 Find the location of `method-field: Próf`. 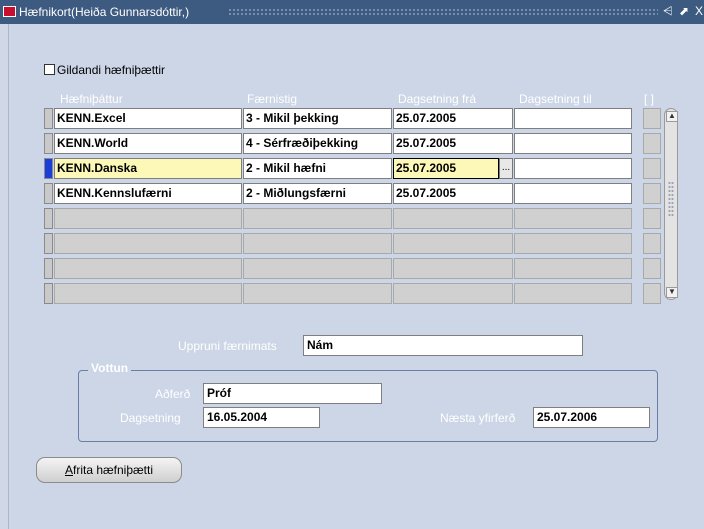

method-field: Próf is located at coordinates (292, 393).